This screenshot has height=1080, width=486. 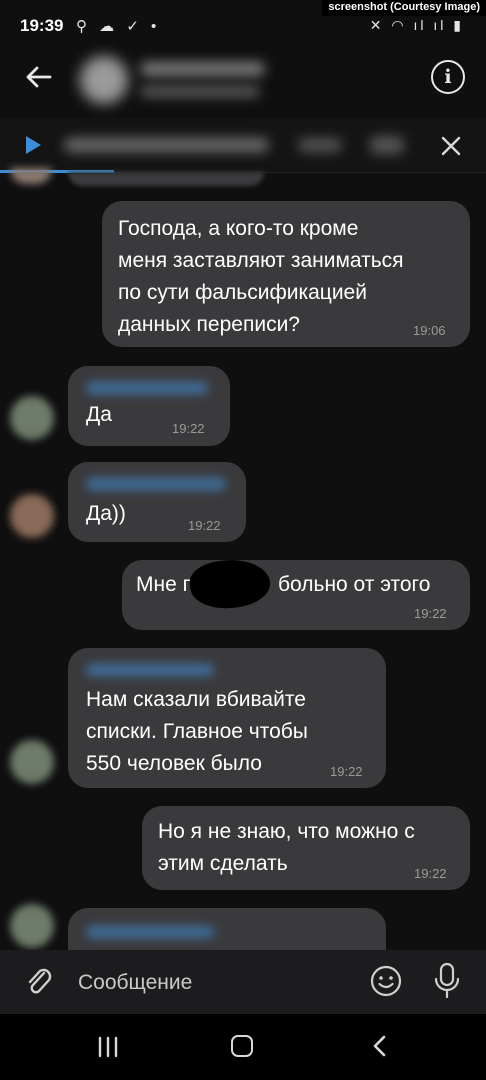 What do you see at coordinates (380, 1046) in the screenshot?
I see `chevron-left-icon` at bounding box center [380, 1046].